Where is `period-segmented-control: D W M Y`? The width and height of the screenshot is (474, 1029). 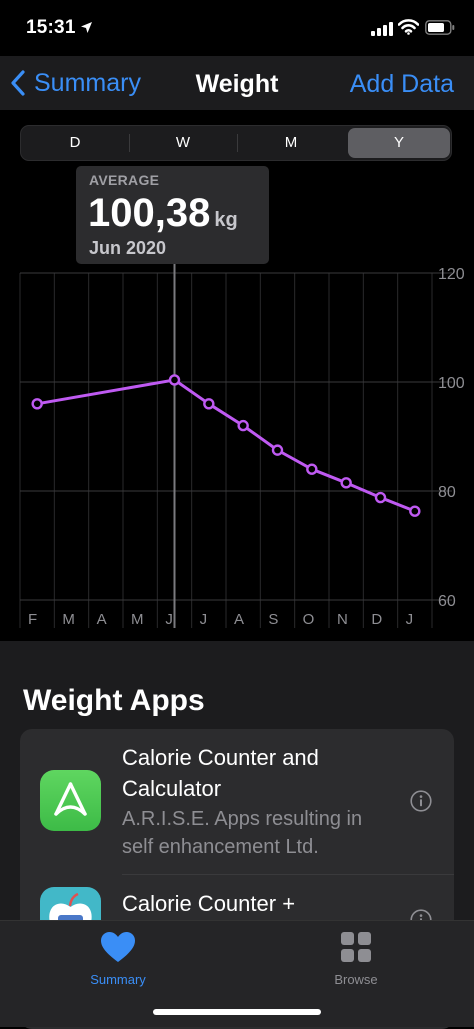 period-segmented-control: D W M Y is located at coordinates (236, 143).